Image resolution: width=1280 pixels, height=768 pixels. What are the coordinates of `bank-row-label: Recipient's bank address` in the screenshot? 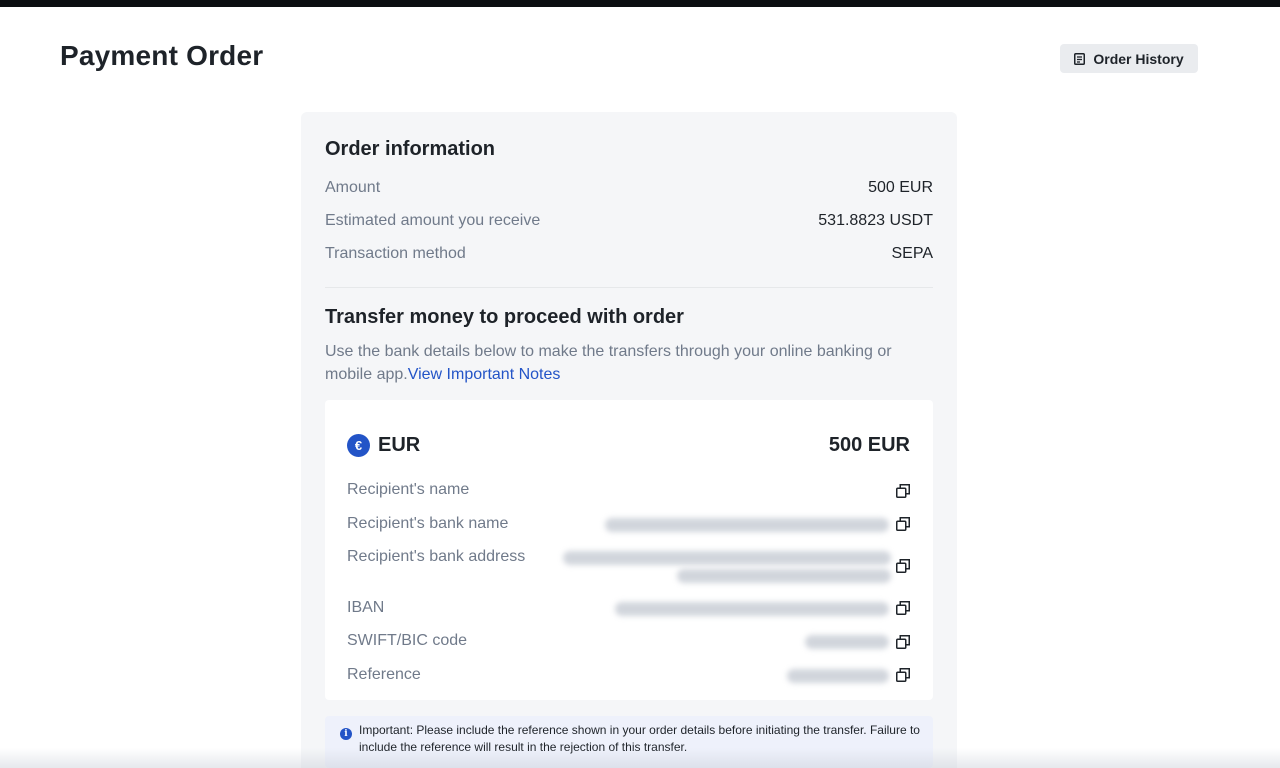 It's located at (436, 556).